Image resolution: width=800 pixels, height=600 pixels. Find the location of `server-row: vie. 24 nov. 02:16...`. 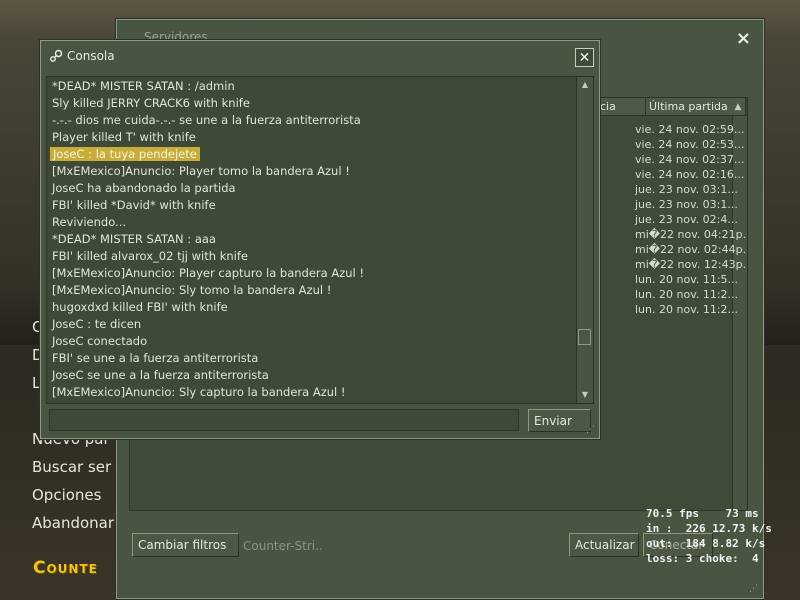

server-row: vie. 24 nov. 02:16... is located at coordinates (689, 174).